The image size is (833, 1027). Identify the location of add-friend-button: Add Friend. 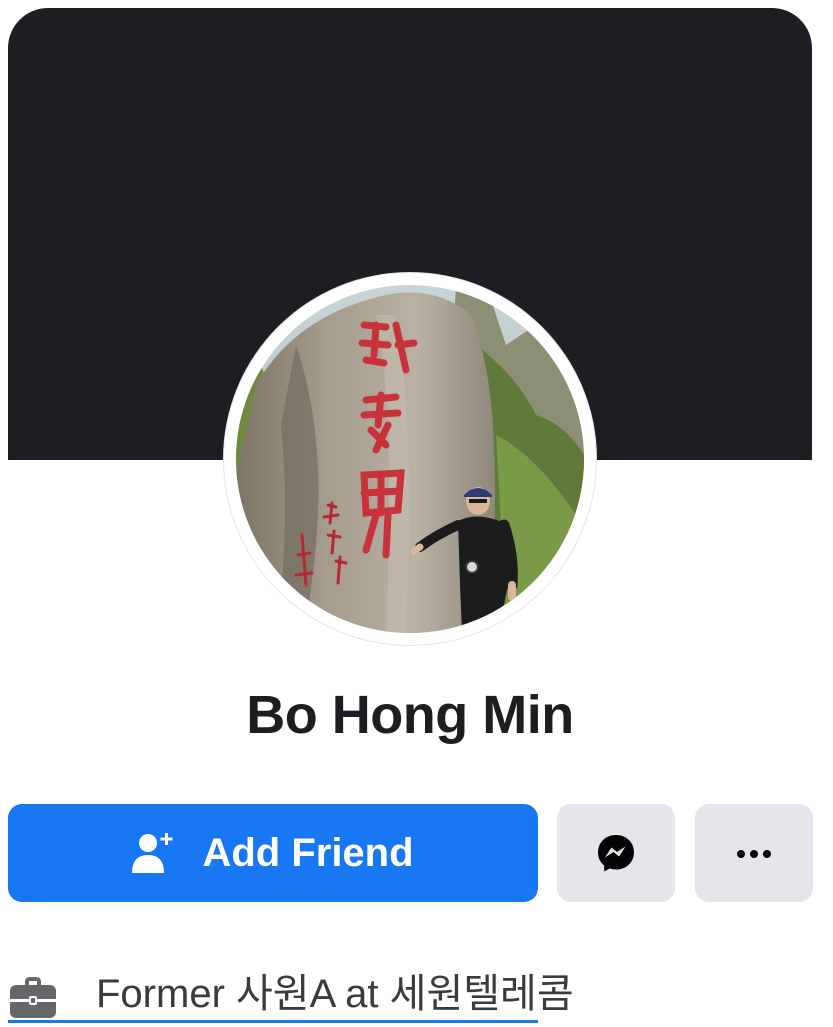
(273, 853).